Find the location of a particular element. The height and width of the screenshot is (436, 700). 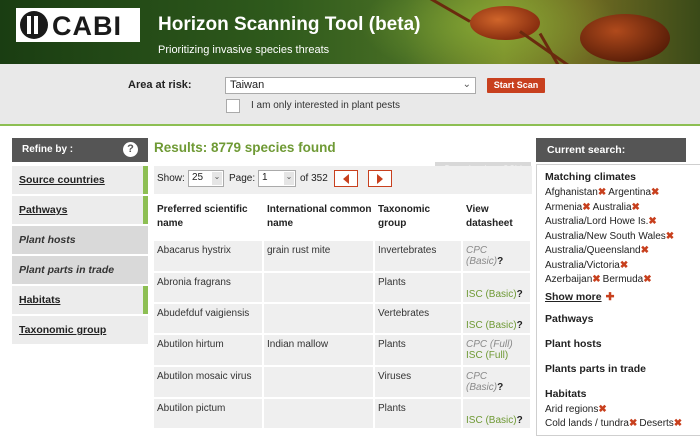

show-more-link: Show more ✚ is located at coordinates (622, 297).